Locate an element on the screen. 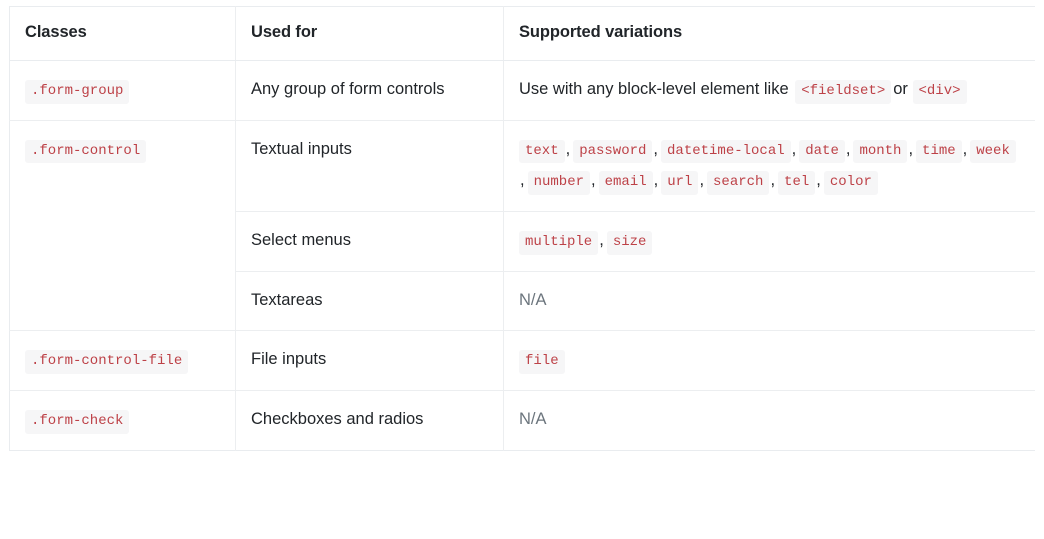 This screenshot has height=539, width=1044. table-head: Classes Used for Supported variations is located at coordinates (522, 33).